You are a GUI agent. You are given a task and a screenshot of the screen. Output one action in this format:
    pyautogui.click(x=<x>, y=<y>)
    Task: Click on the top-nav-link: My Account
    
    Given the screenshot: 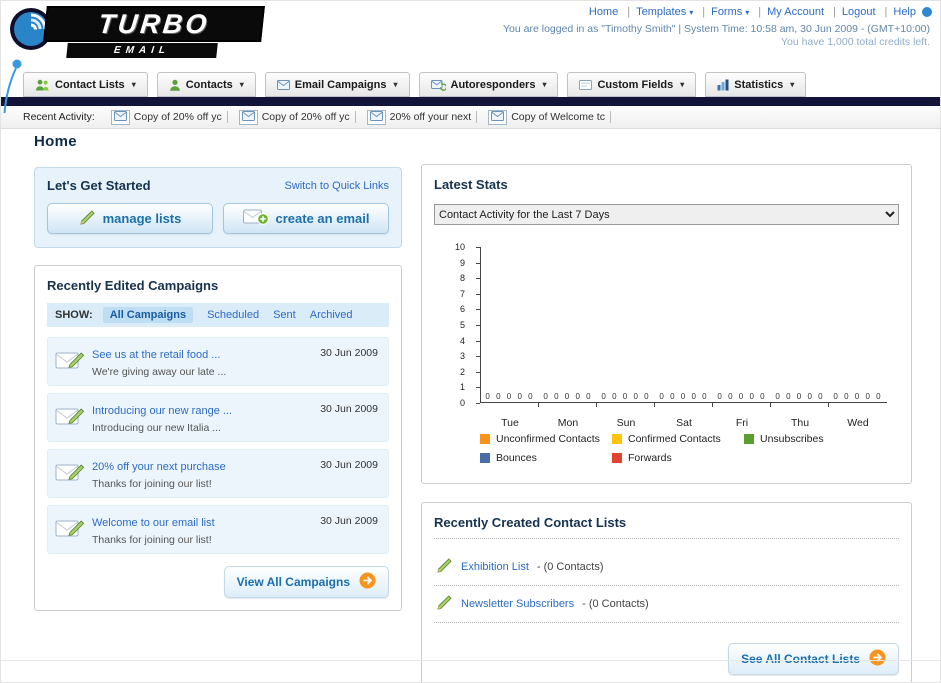 What is the action you would take?
    pyautogui.click(x=804, y=12)
    